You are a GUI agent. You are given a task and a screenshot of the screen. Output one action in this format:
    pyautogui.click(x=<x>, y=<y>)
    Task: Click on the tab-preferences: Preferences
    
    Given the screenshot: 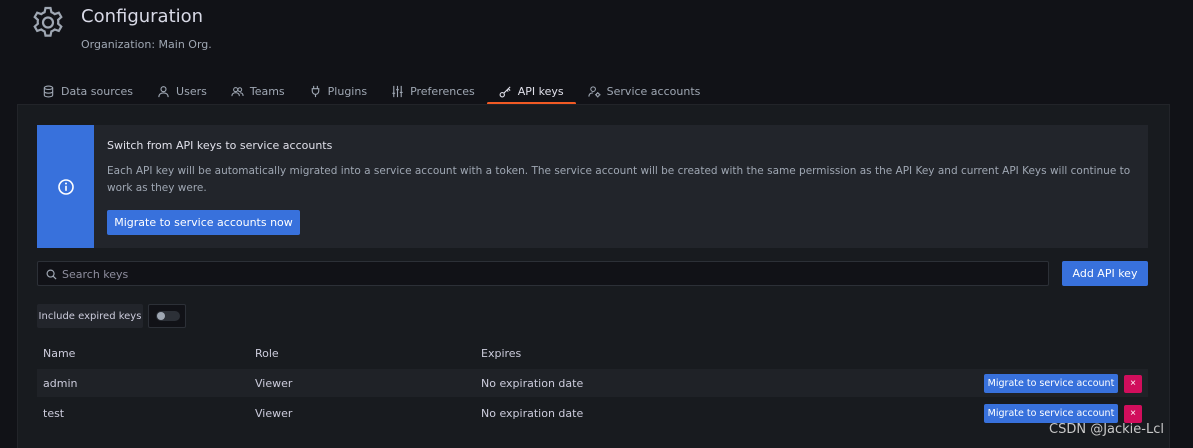 What is the action you would take?
    pyautogui.click(x=433, y=91)
    